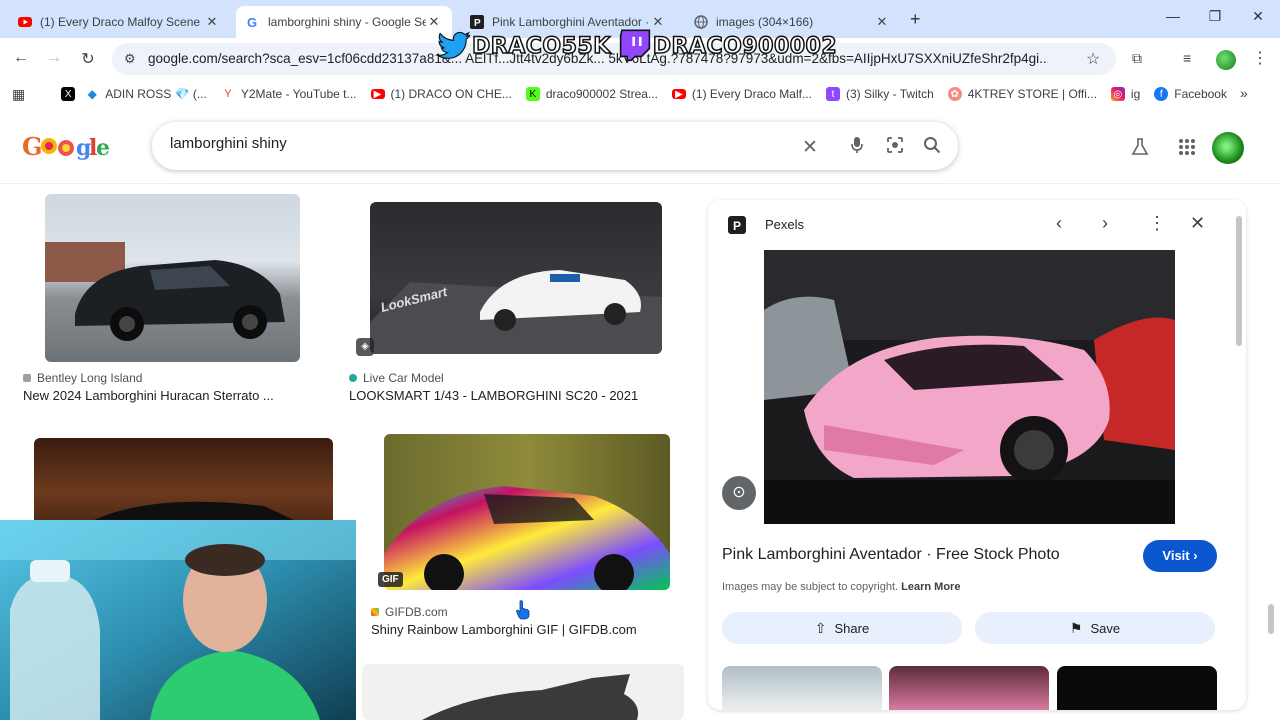 The height and width of the screenshot is (720, 1280). Describe the element at coordinates (54, 58) in the screenshot. I see `forward-icon: →` at that location.